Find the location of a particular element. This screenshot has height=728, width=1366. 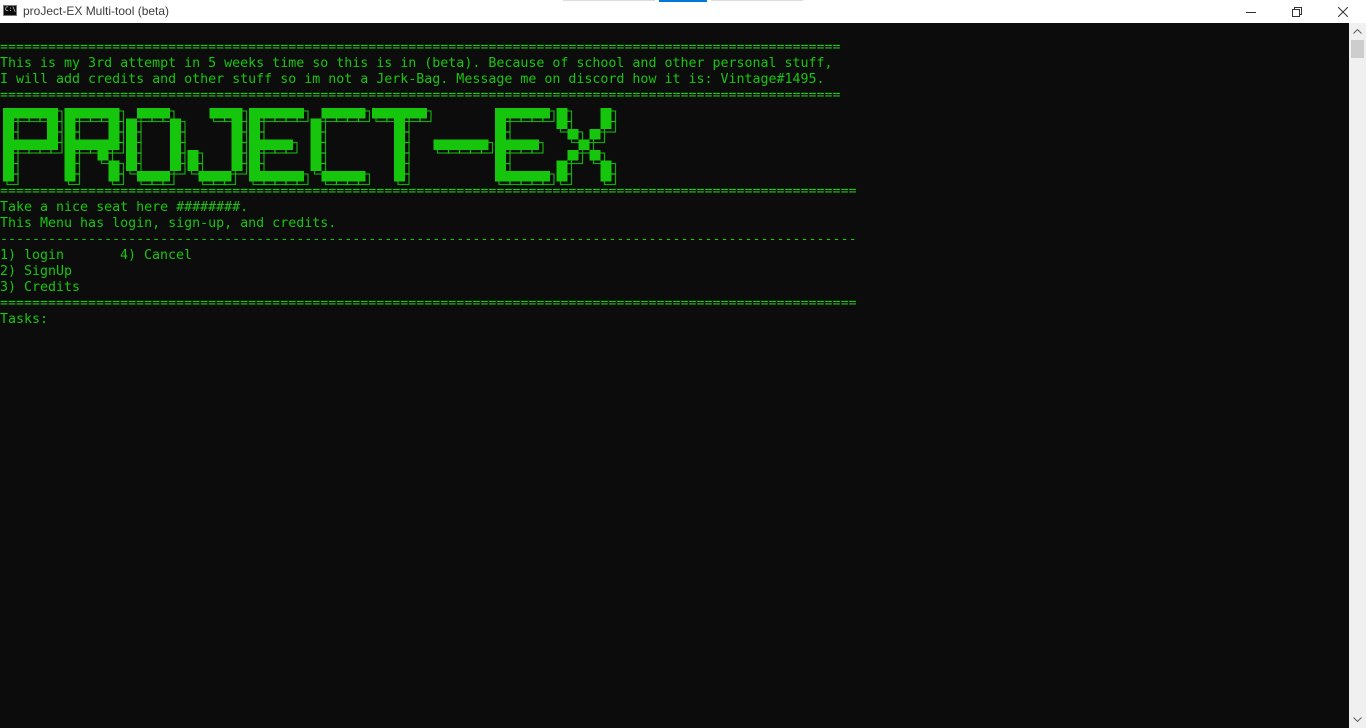

restore-button is located at coordinates (1297, 11).